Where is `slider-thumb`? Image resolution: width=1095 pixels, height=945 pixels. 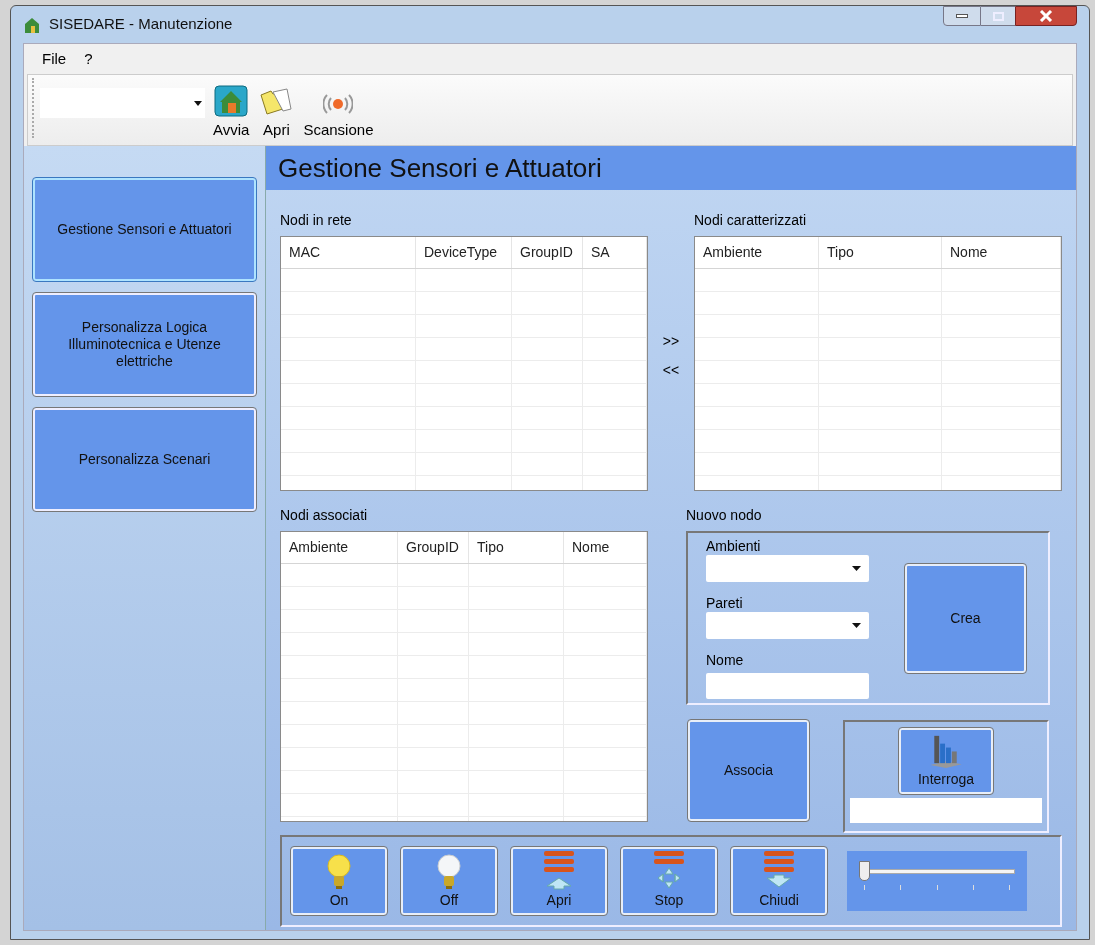
slider-thumb is located at coordinates (864, 871).